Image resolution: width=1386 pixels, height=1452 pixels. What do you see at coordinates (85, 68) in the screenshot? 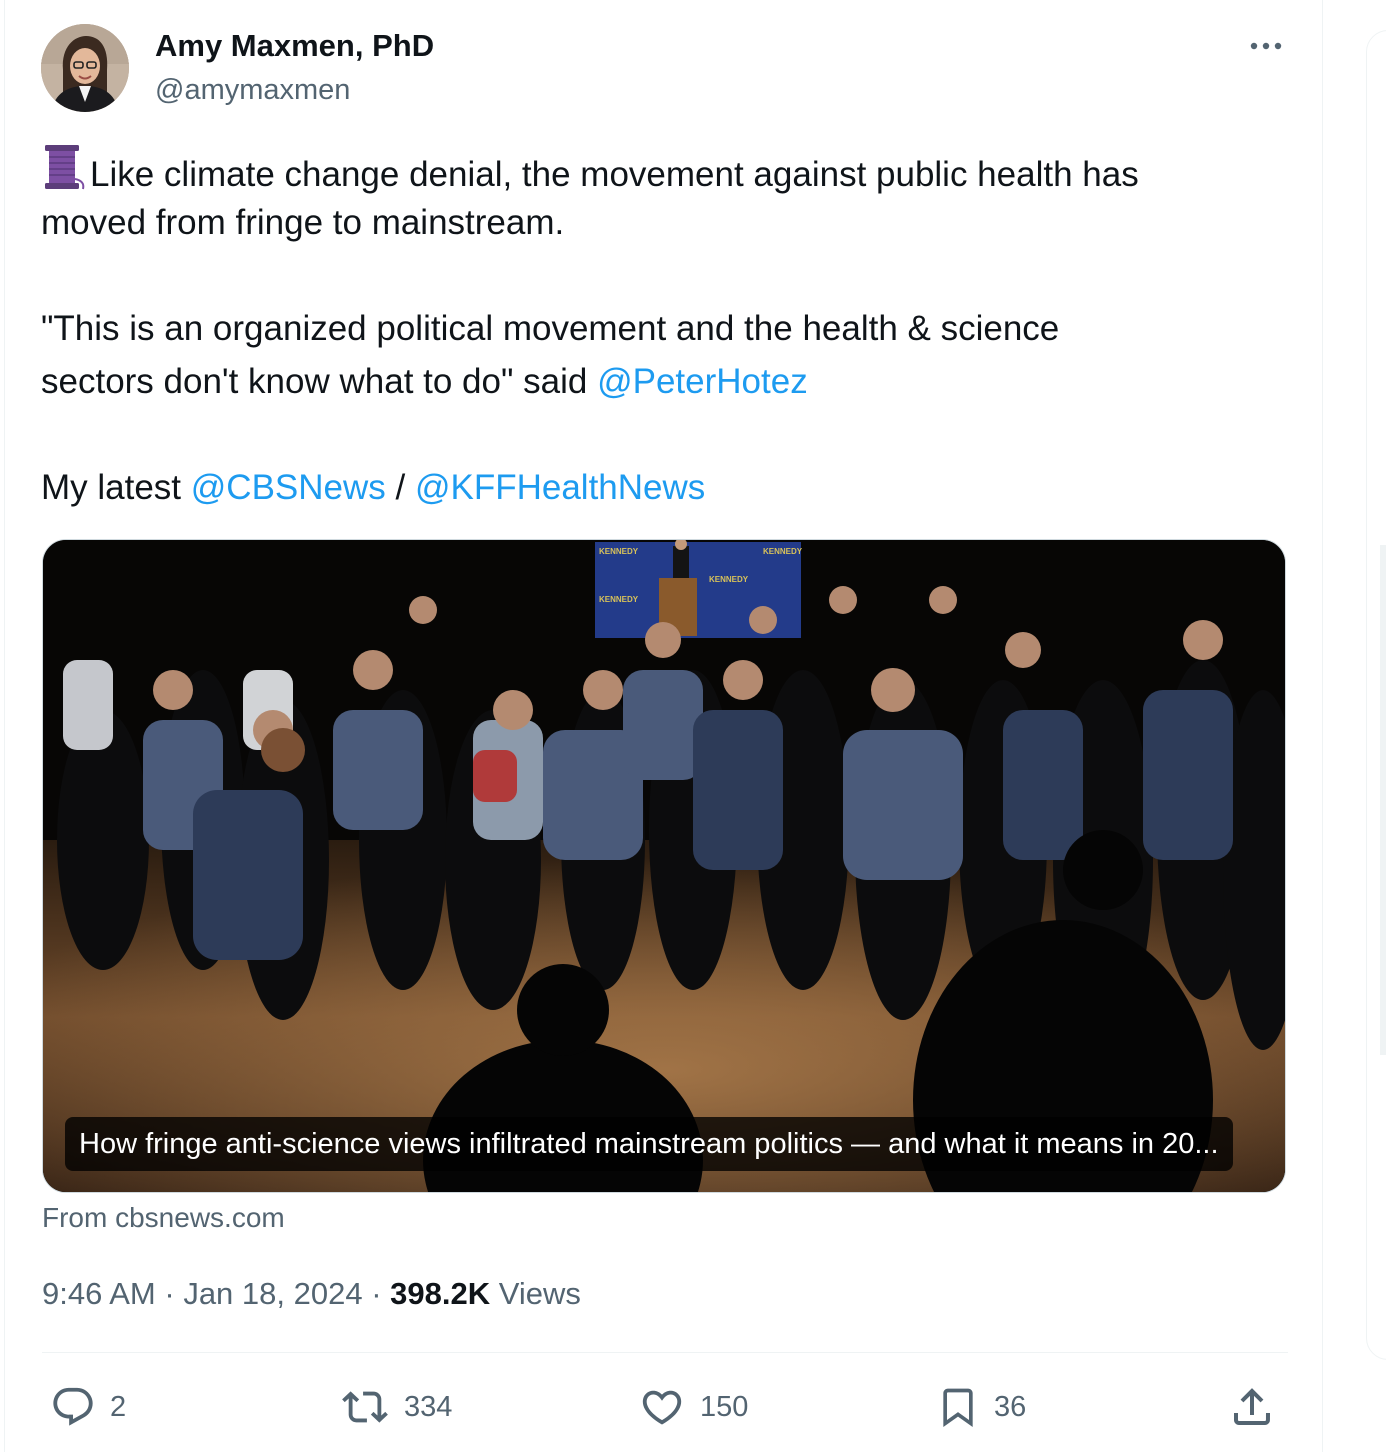
I see `avatar` at bounding box center [85, 68].